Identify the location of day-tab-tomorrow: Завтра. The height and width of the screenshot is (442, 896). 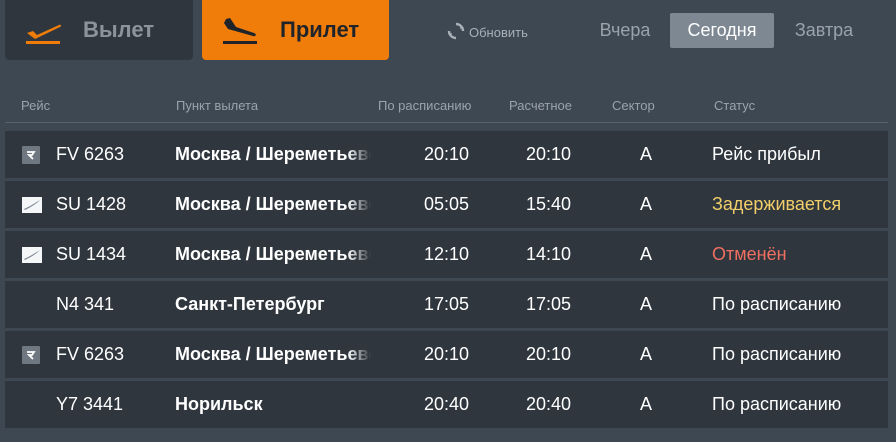
(824, 30).